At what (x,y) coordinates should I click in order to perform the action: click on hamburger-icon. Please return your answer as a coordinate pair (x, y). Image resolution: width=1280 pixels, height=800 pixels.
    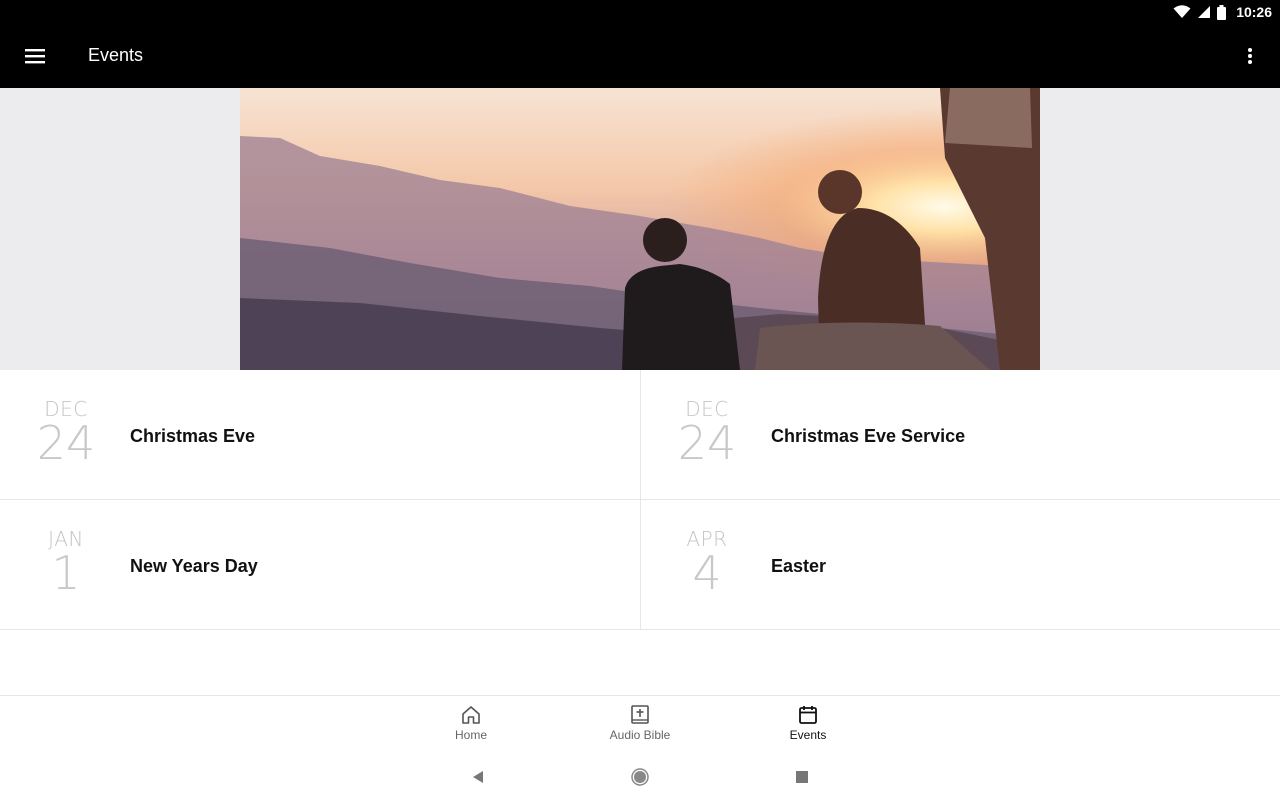
    Looking at the image, I should click on (35, 56).